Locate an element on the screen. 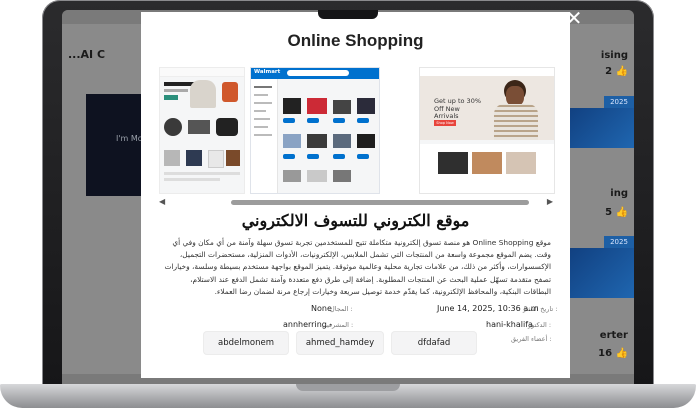  team-member-chip: dfdafad is located at coordinates (434, 343).